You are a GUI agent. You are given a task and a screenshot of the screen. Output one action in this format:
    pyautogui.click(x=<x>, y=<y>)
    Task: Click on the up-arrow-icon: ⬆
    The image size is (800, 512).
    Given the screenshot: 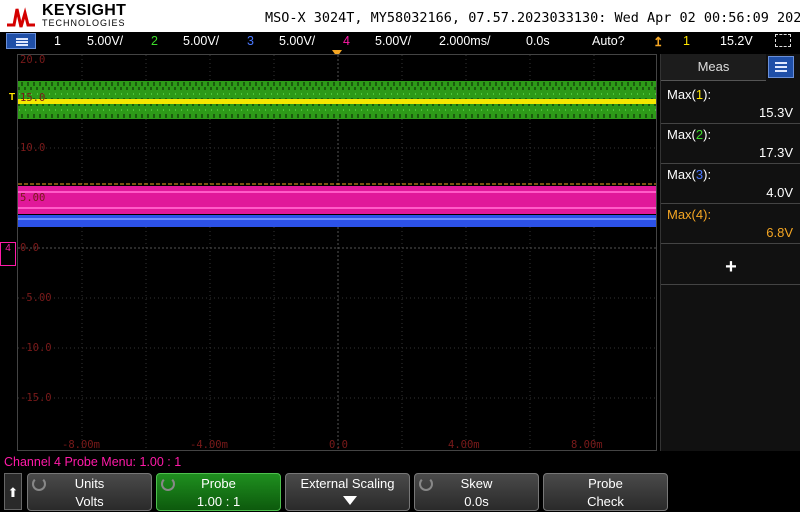 What is the action you would take?
    pyautogui.click(x=13, y=492)
    